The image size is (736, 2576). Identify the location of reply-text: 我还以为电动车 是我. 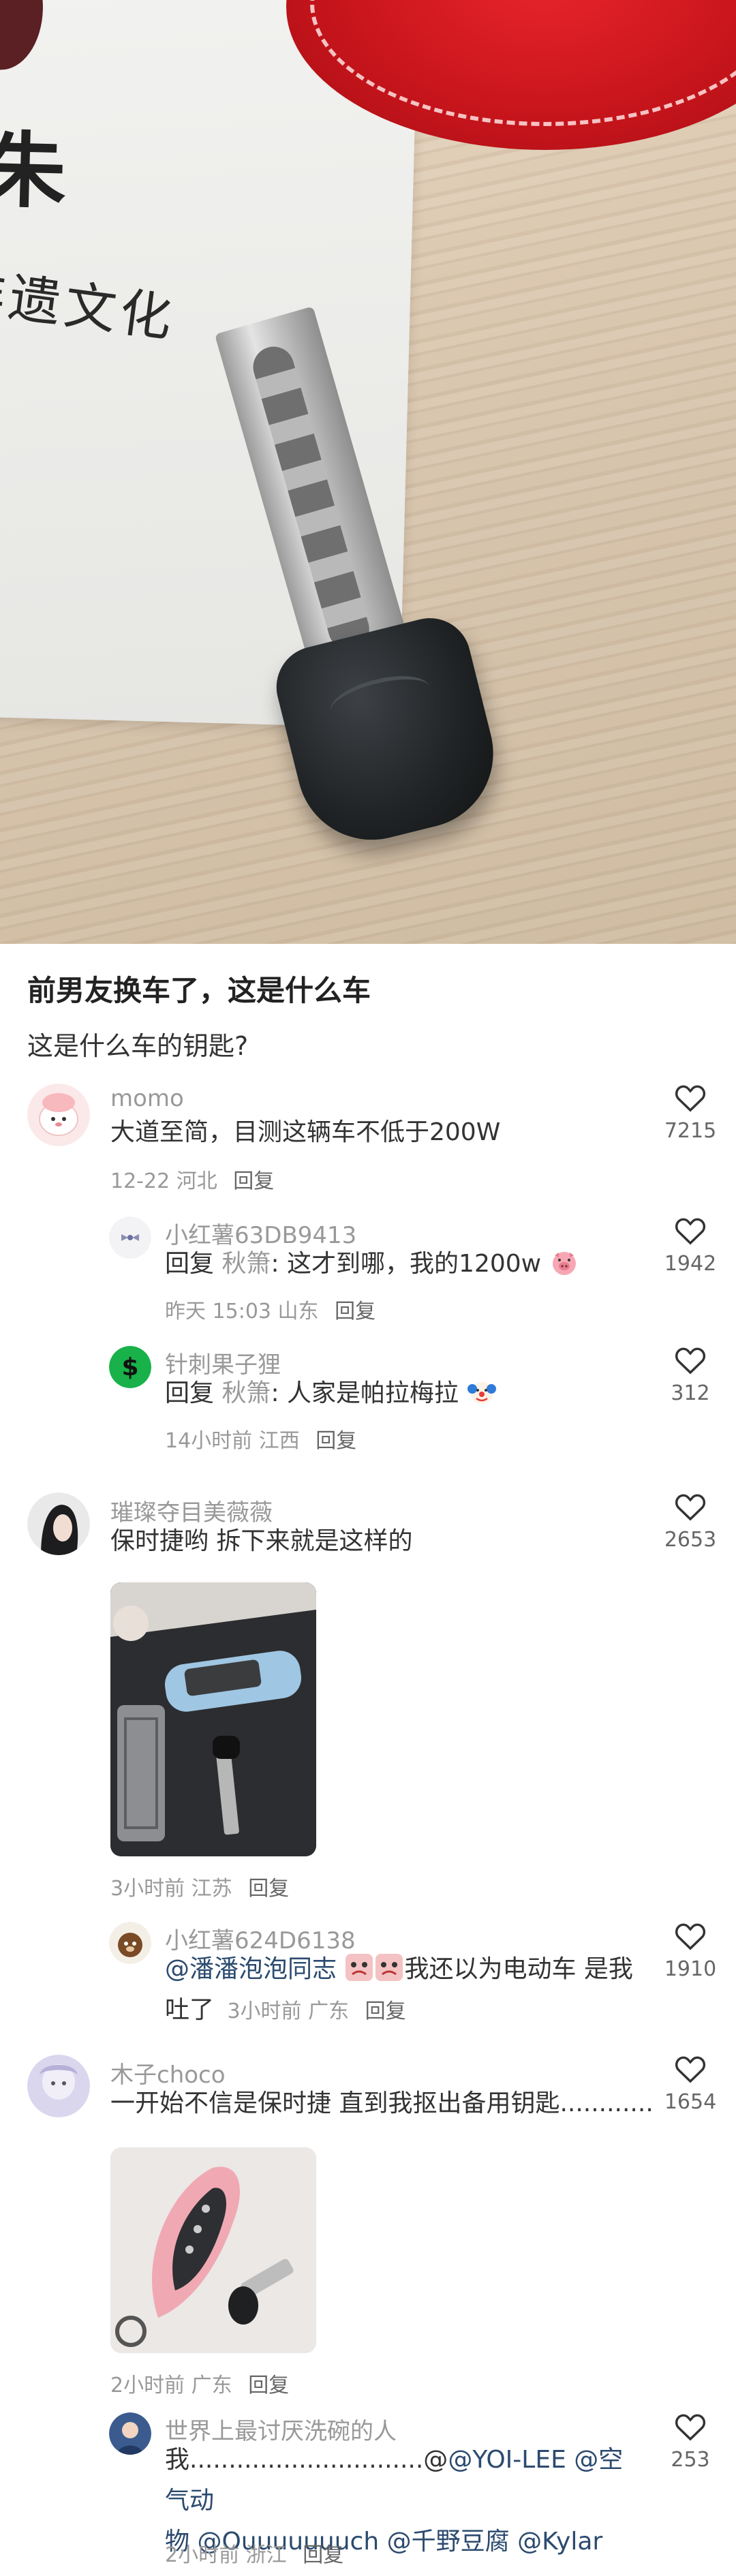
(518, 1969).